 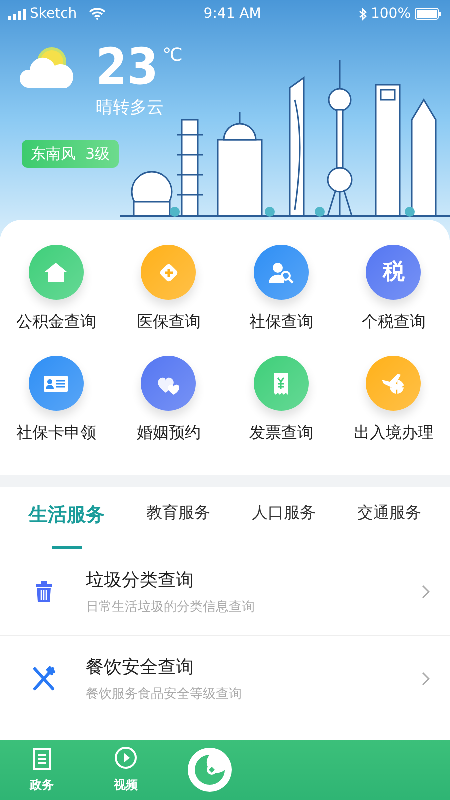 I want to click on wind-badge: 东南风 3级, so click(x=71, y=154).